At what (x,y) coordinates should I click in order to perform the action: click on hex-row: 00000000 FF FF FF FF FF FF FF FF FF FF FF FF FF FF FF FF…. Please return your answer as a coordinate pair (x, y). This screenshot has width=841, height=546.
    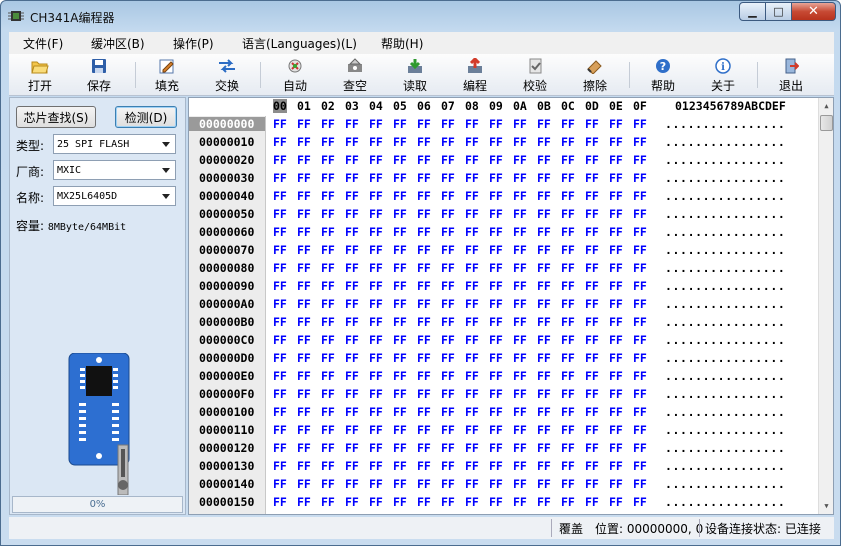
    Looking at the image, I should click on (504, 126).